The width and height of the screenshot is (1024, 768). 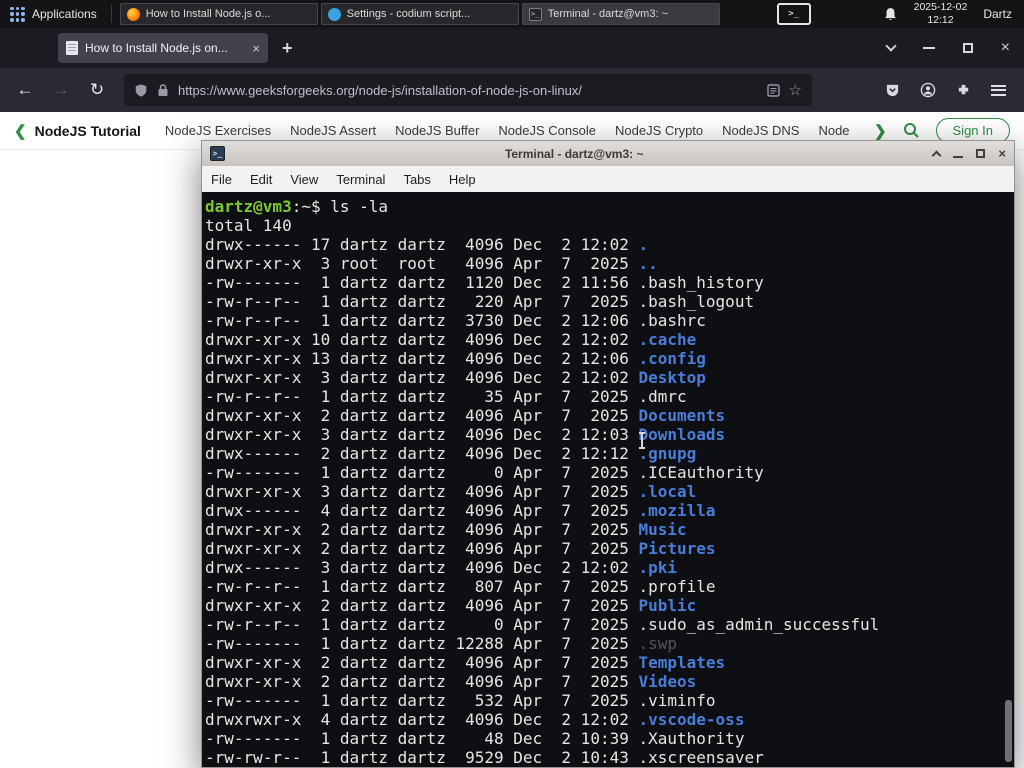 What do you see at coordinates (890, 14) in the screenshot?
I see `notification-bell-icon` at bounding box center [890, 14].